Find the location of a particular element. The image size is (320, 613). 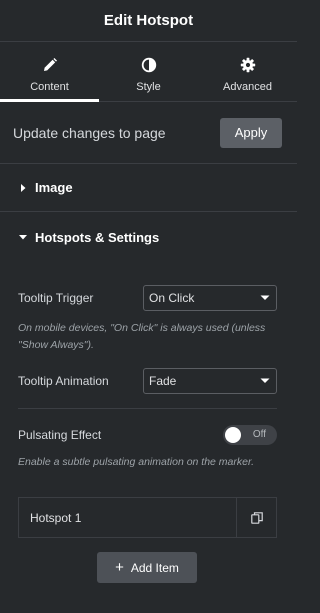

add-item-button: + Add Item is located at coordinates (147, 567).